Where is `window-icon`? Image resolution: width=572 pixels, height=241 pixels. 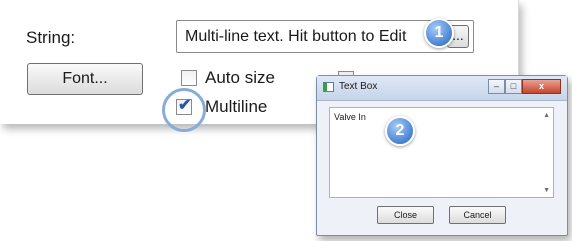
window-icon is located at coordinates (328, 87).